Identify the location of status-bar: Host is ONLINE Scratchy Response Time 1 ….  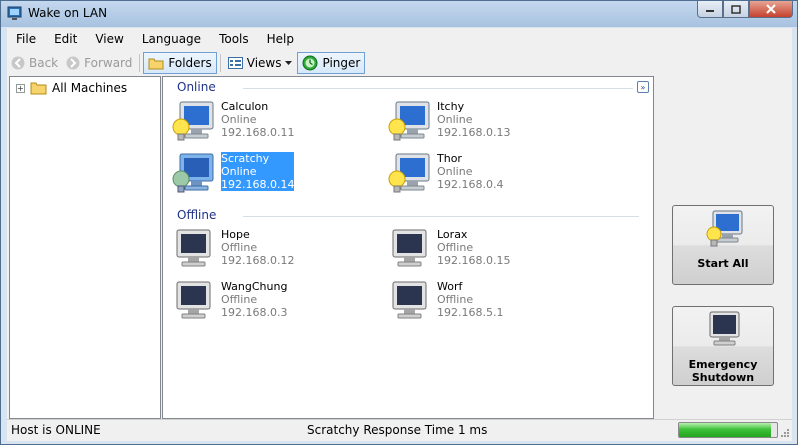
(399, 430).